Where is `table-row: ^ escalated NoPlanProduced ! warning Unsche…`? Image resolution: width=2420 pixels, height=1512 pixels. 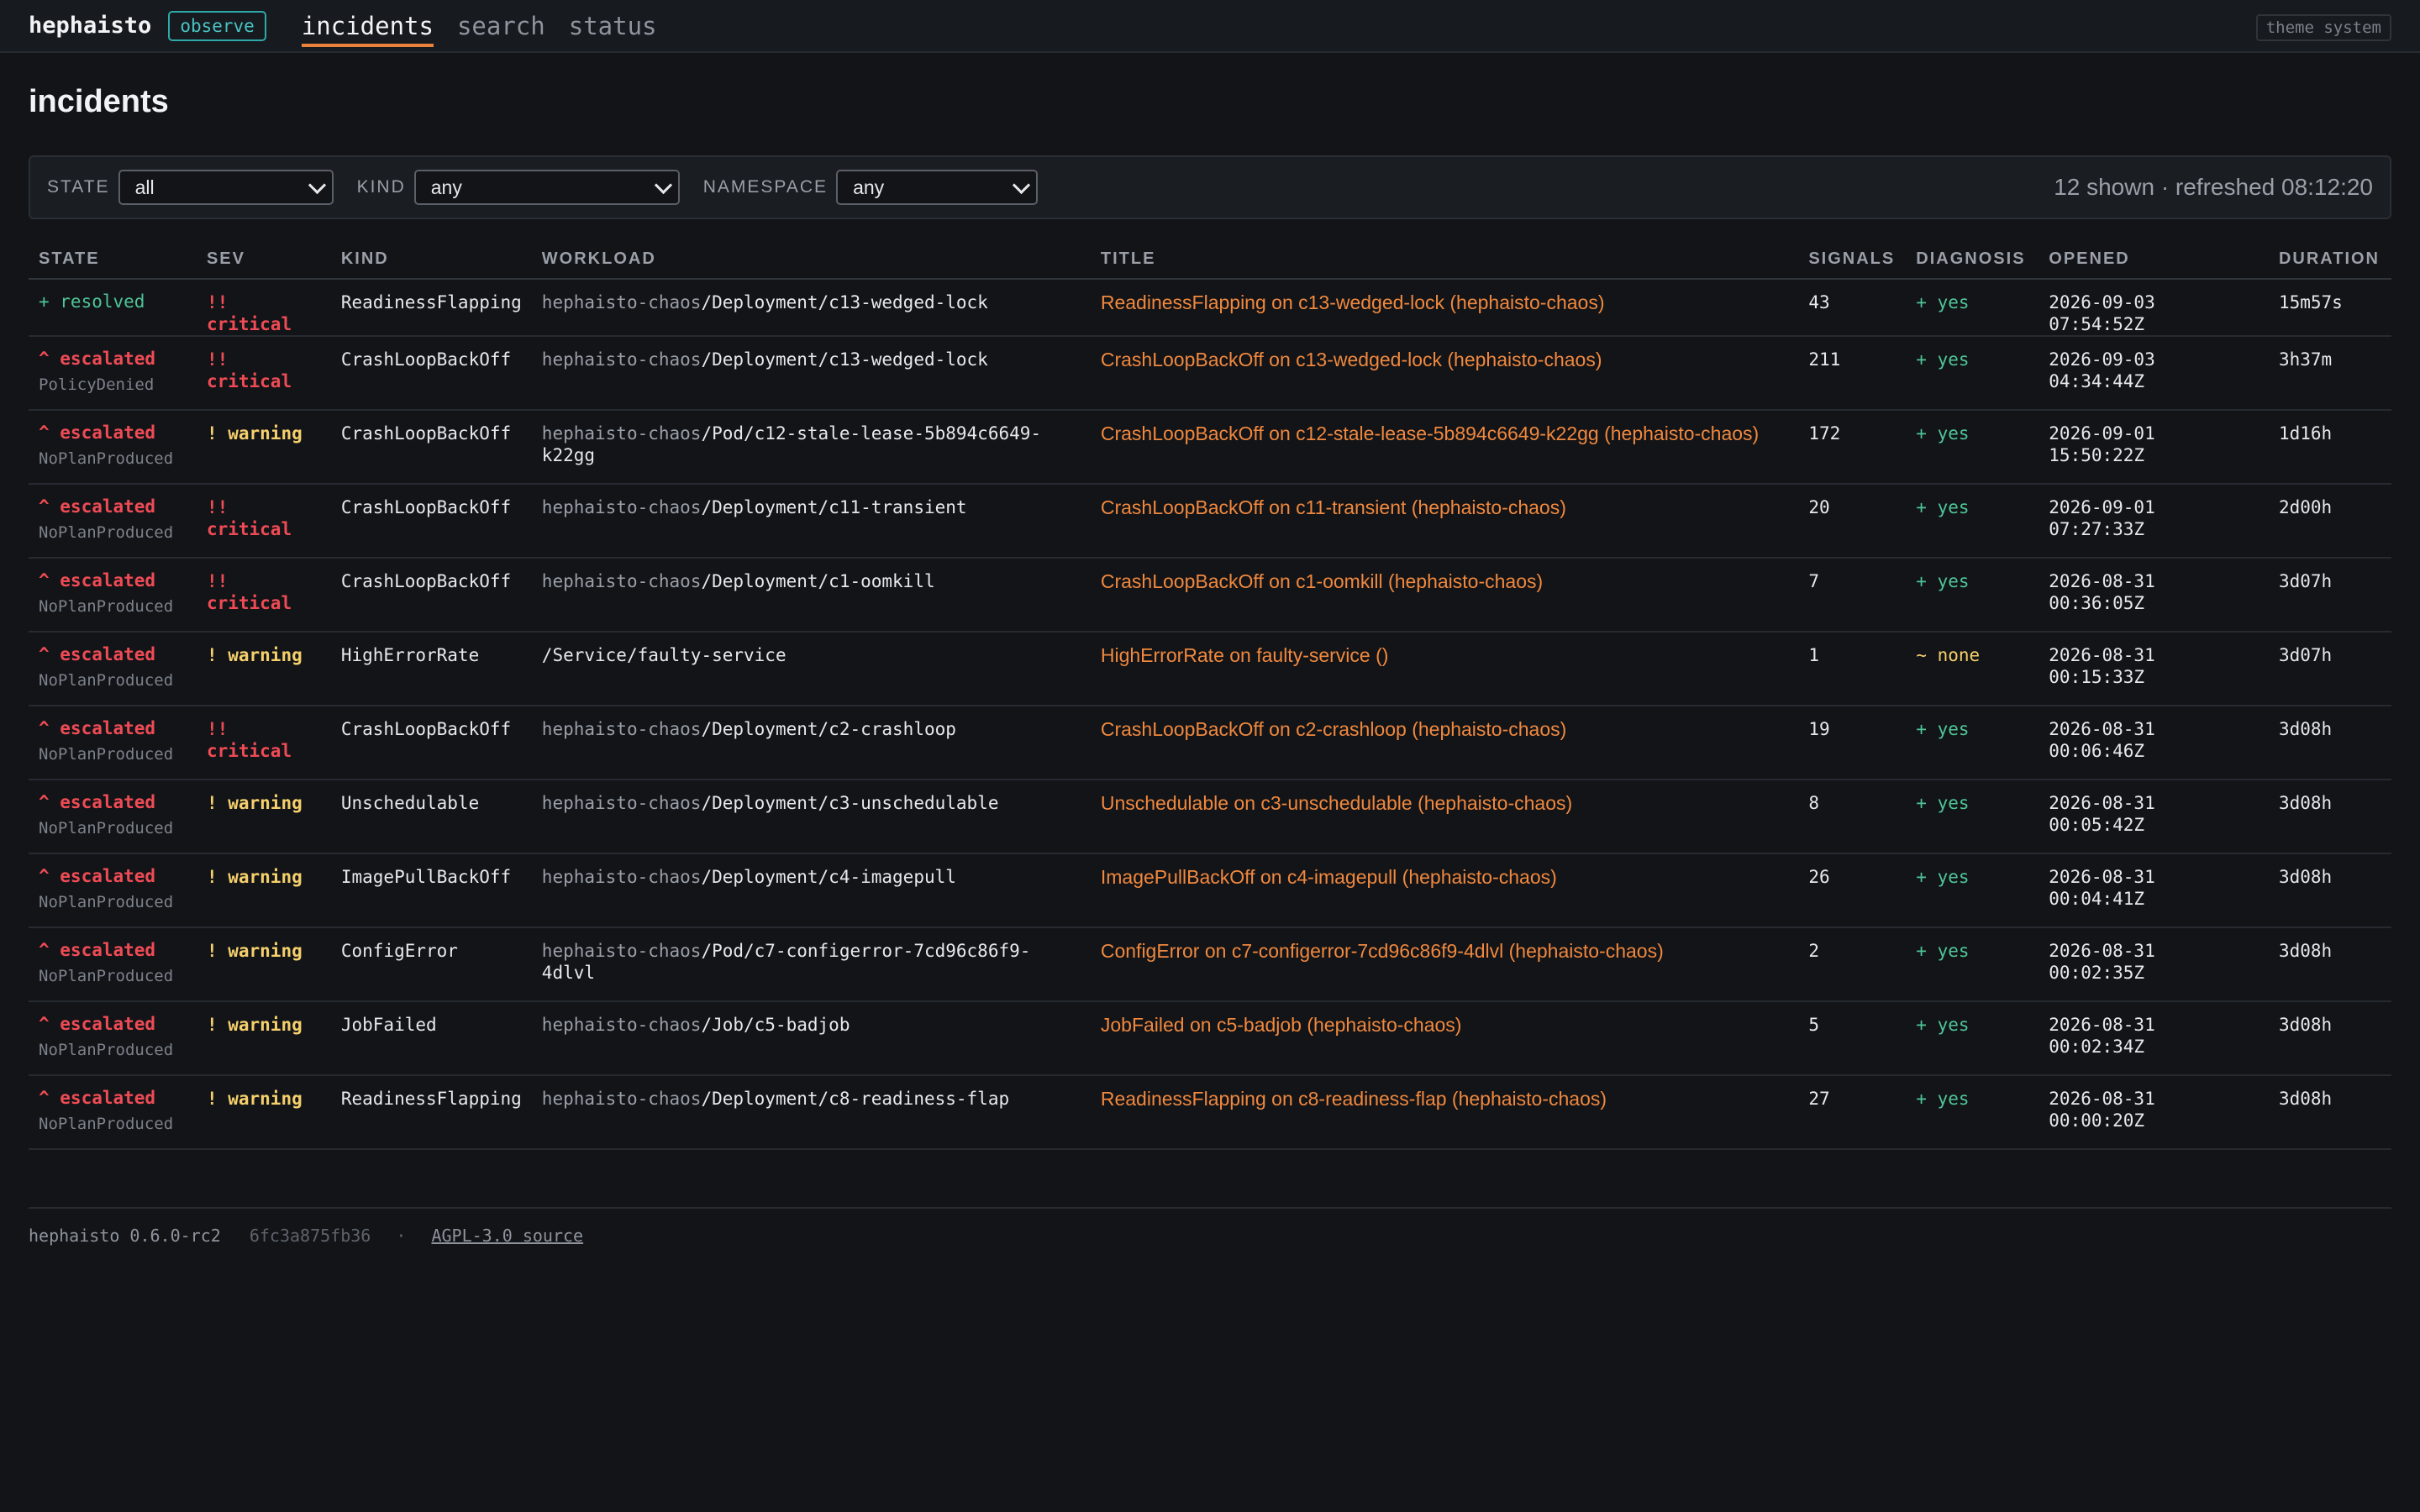
table-row: ^ escalated NoPlanProduced ! warning Unsche… is located at coordinates (1210, 817).